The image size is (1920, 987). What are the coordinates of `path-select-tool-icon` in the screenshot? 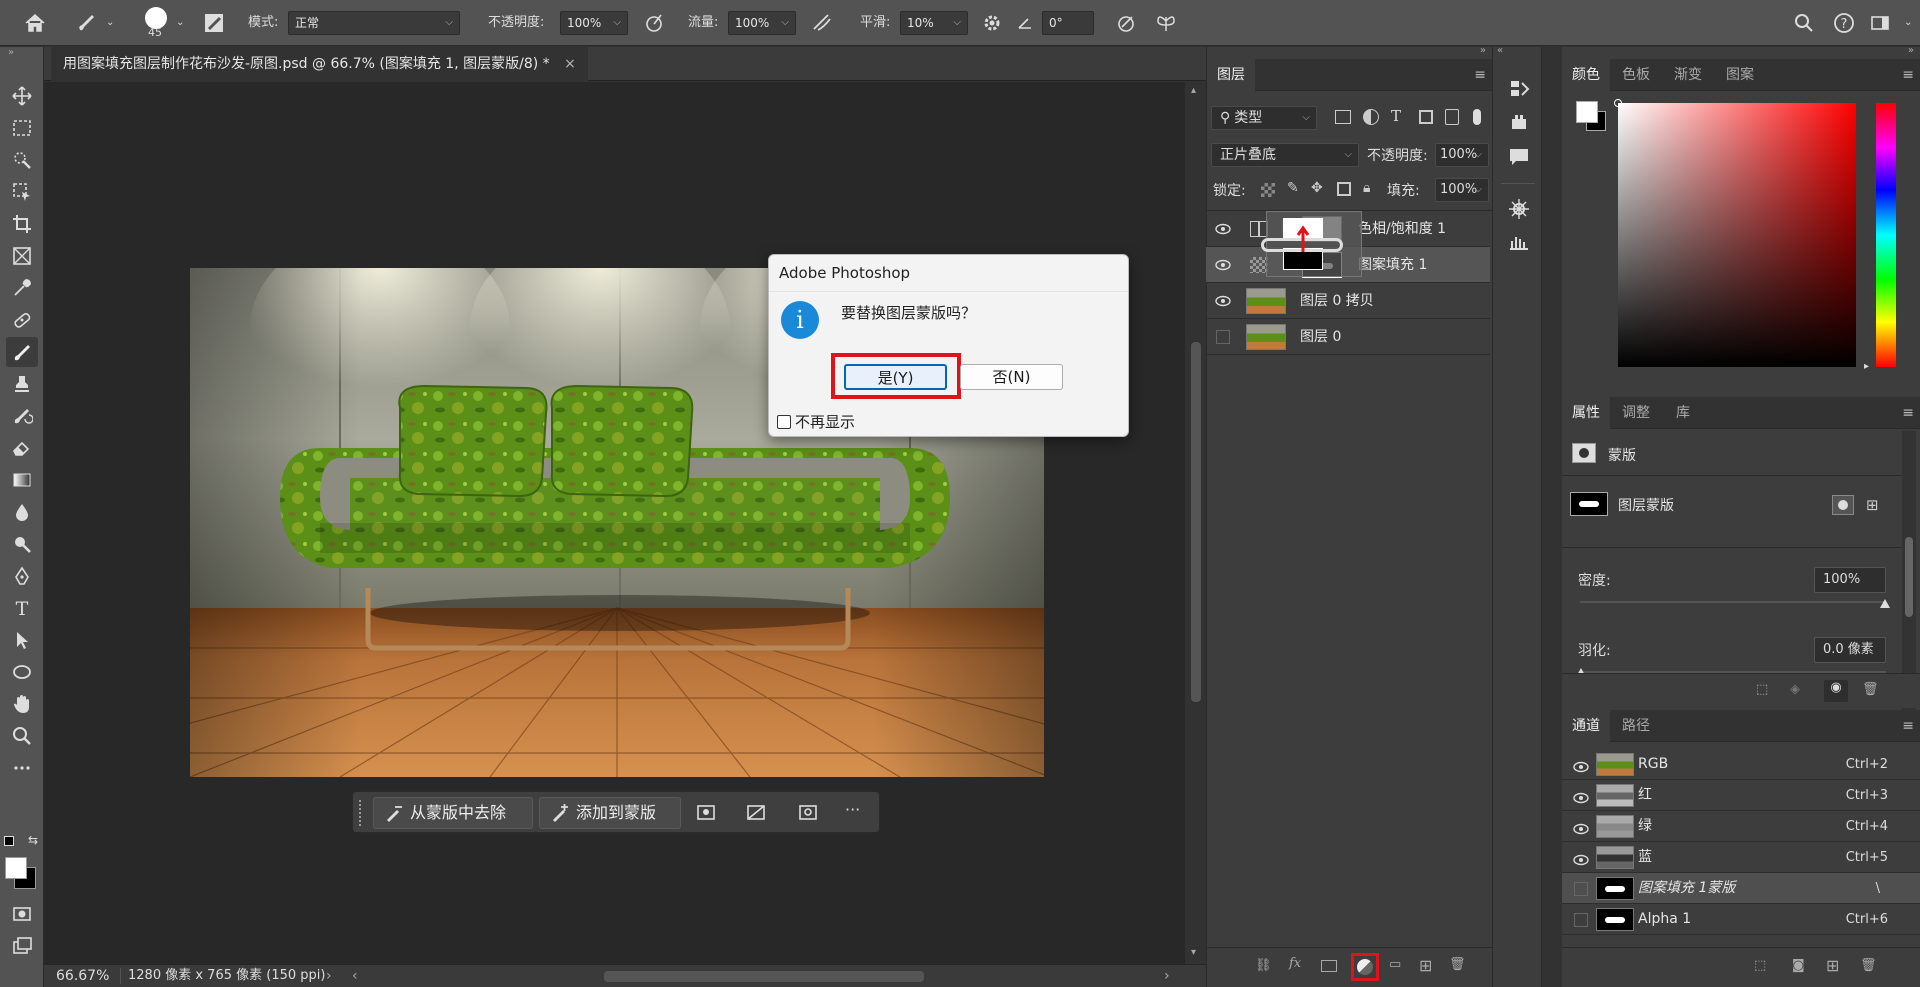 It's located at (22, 640).